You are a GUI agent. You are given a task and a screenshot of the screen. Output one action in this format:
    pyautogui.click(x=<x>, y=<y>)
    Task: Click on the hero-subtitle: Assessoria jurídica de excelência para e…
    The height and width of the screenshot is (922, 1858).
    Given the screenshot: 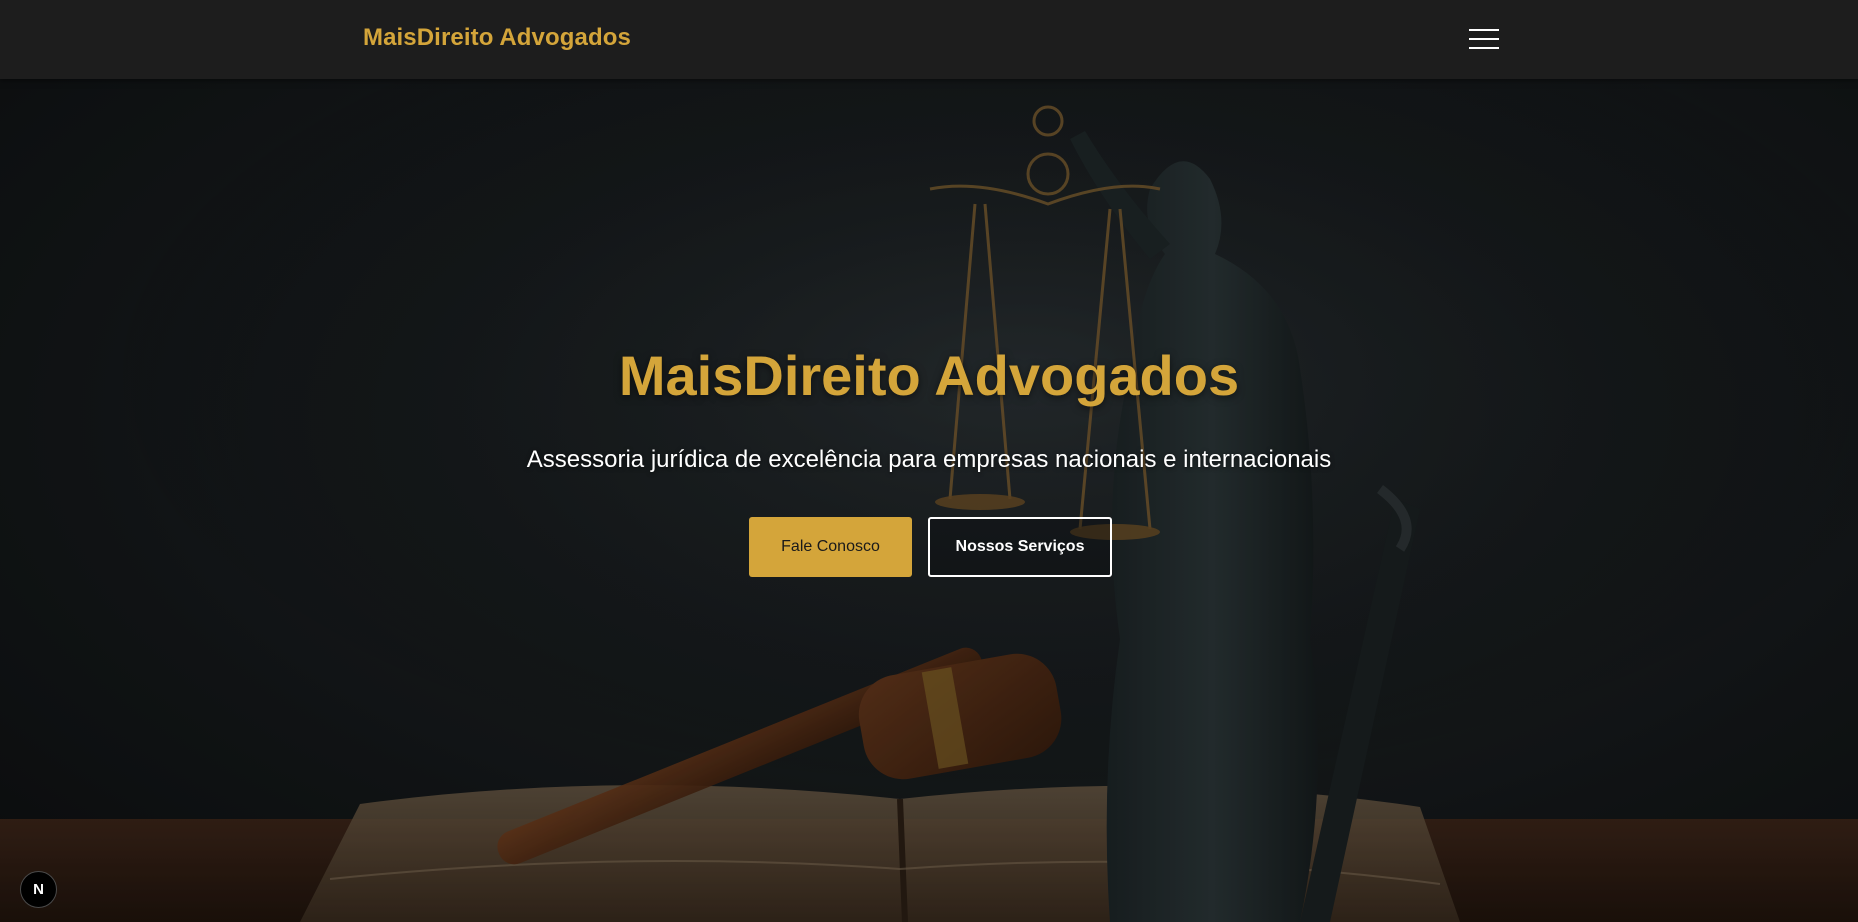 What is the action you would take?
    pyautogui.click(x=929, y=459)
    